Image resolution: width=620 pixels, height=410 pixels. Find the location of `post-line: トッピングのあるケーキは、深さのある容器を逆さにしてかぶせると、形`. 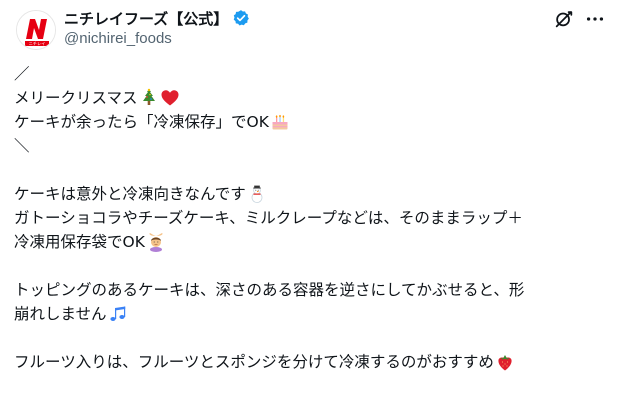

post-line: トッピングのあるケーキは、深さのある容器を逆さにしてかぶせると、形 is located at coordinates (312, 290).